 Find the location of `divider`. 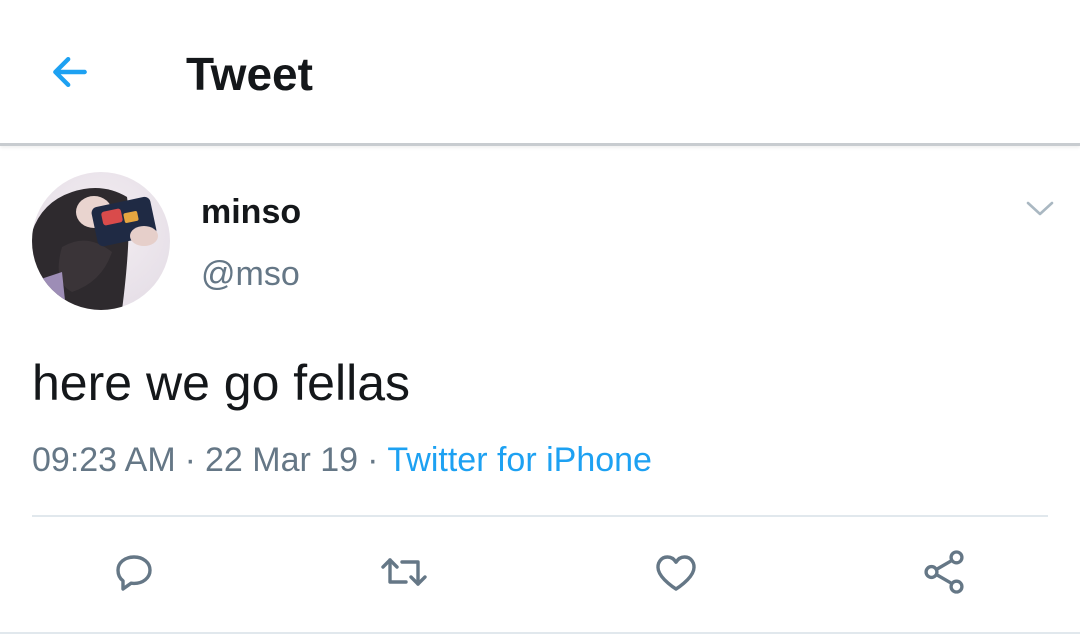

divider is located at coordinates (540, 516).